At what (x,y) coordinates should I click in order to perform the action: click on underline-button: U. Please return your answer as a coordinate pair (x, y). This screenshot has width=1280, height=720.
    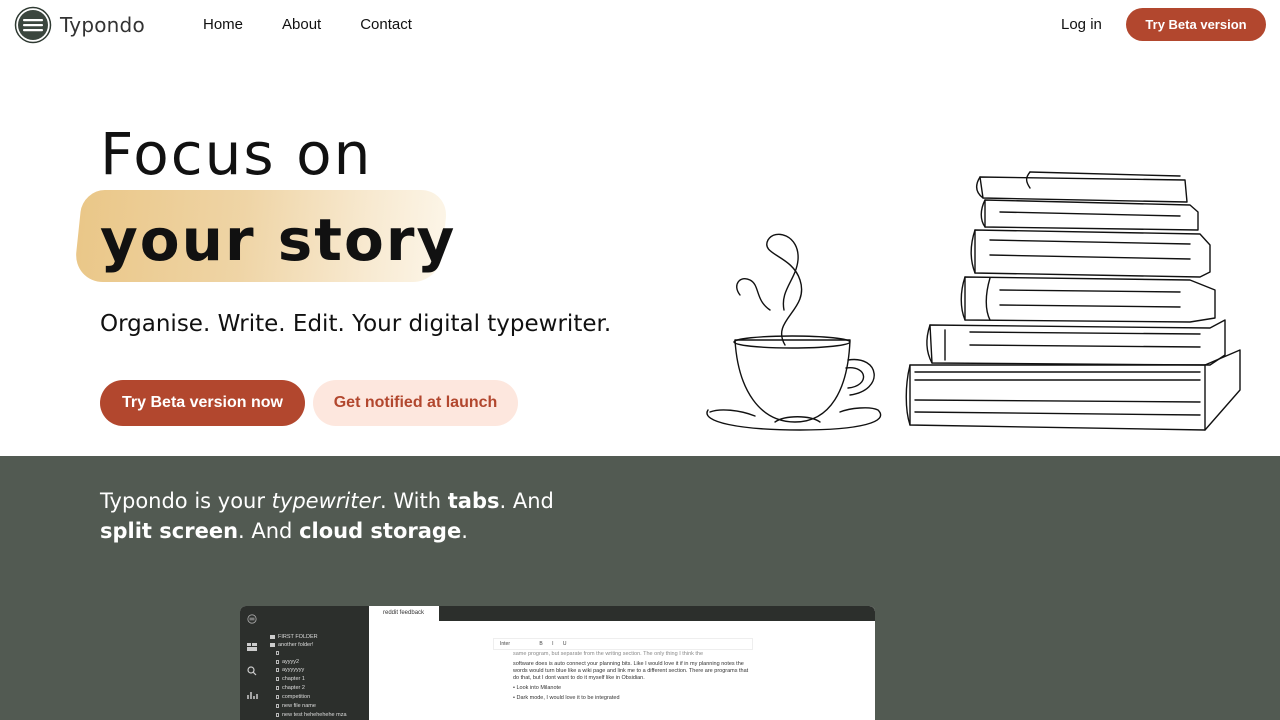
    Looking at the image, I should click on (565, 644).